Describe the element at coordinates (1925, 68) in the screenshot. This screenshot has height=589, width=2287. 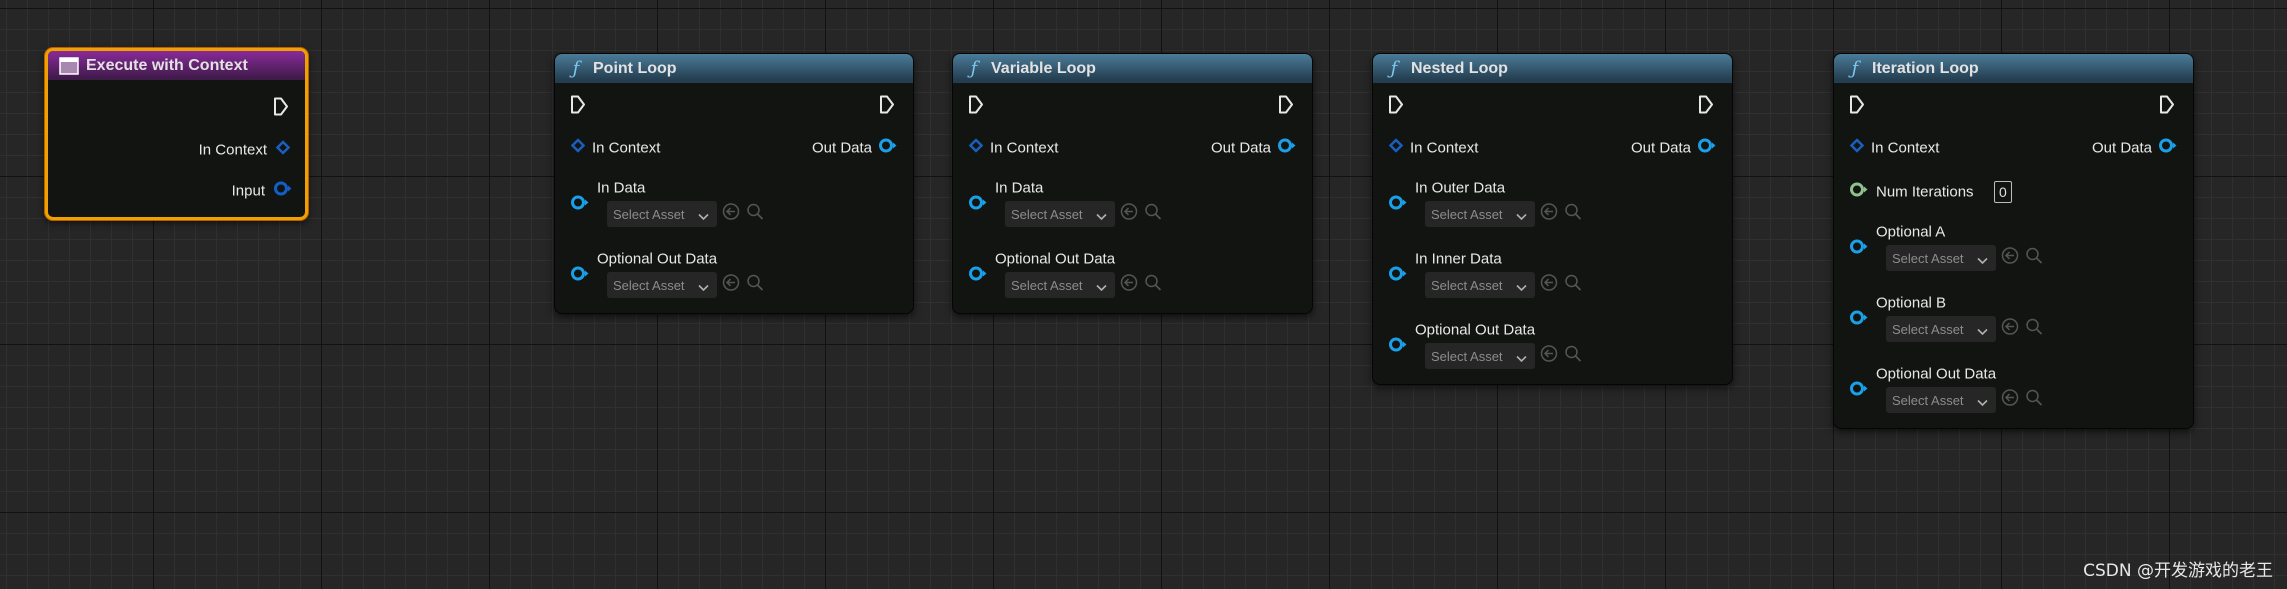
I see `node-title: Iteration Loop` at that location.